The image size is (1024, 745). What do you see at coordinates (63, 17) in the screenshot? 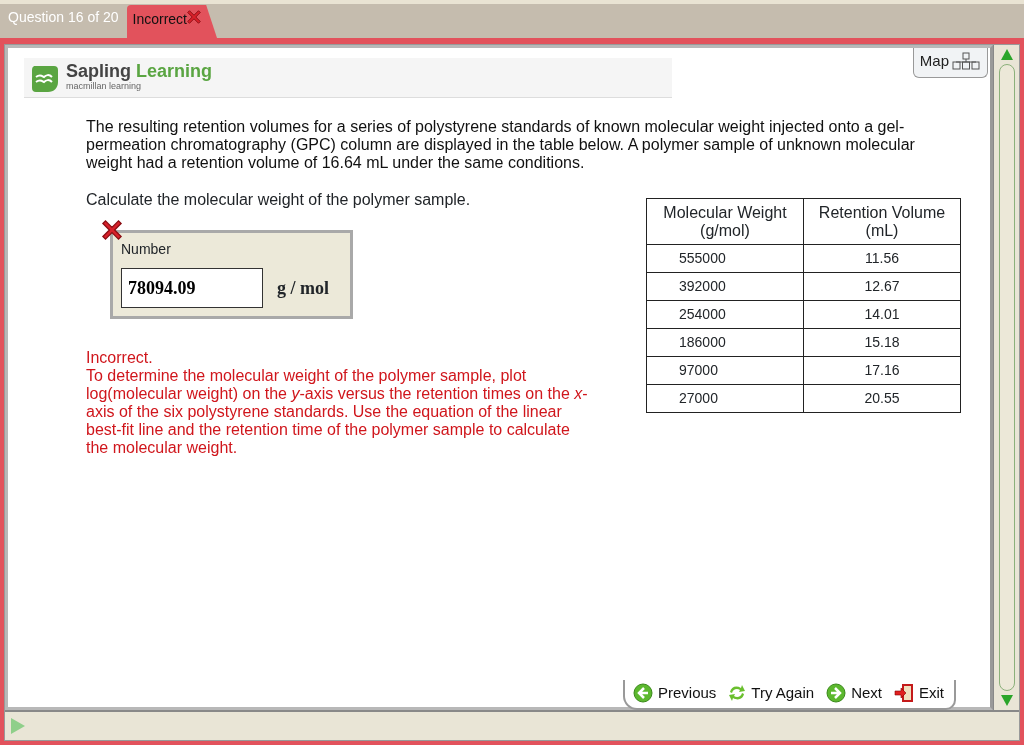
I see `question-counter: Question 16 of 20` at bounding box center [63, 17].